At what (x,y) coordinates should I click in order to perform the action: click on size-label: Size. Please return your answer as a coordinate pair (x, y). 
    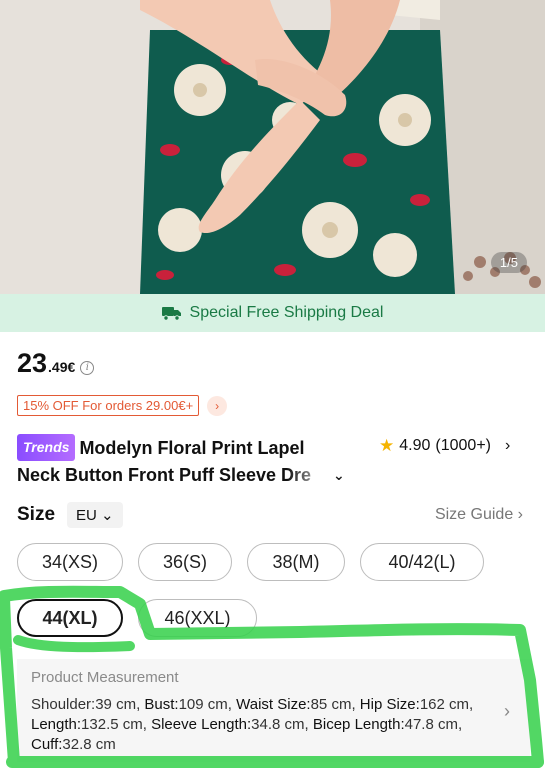
    Looking at the image, I should click on (36, 514).